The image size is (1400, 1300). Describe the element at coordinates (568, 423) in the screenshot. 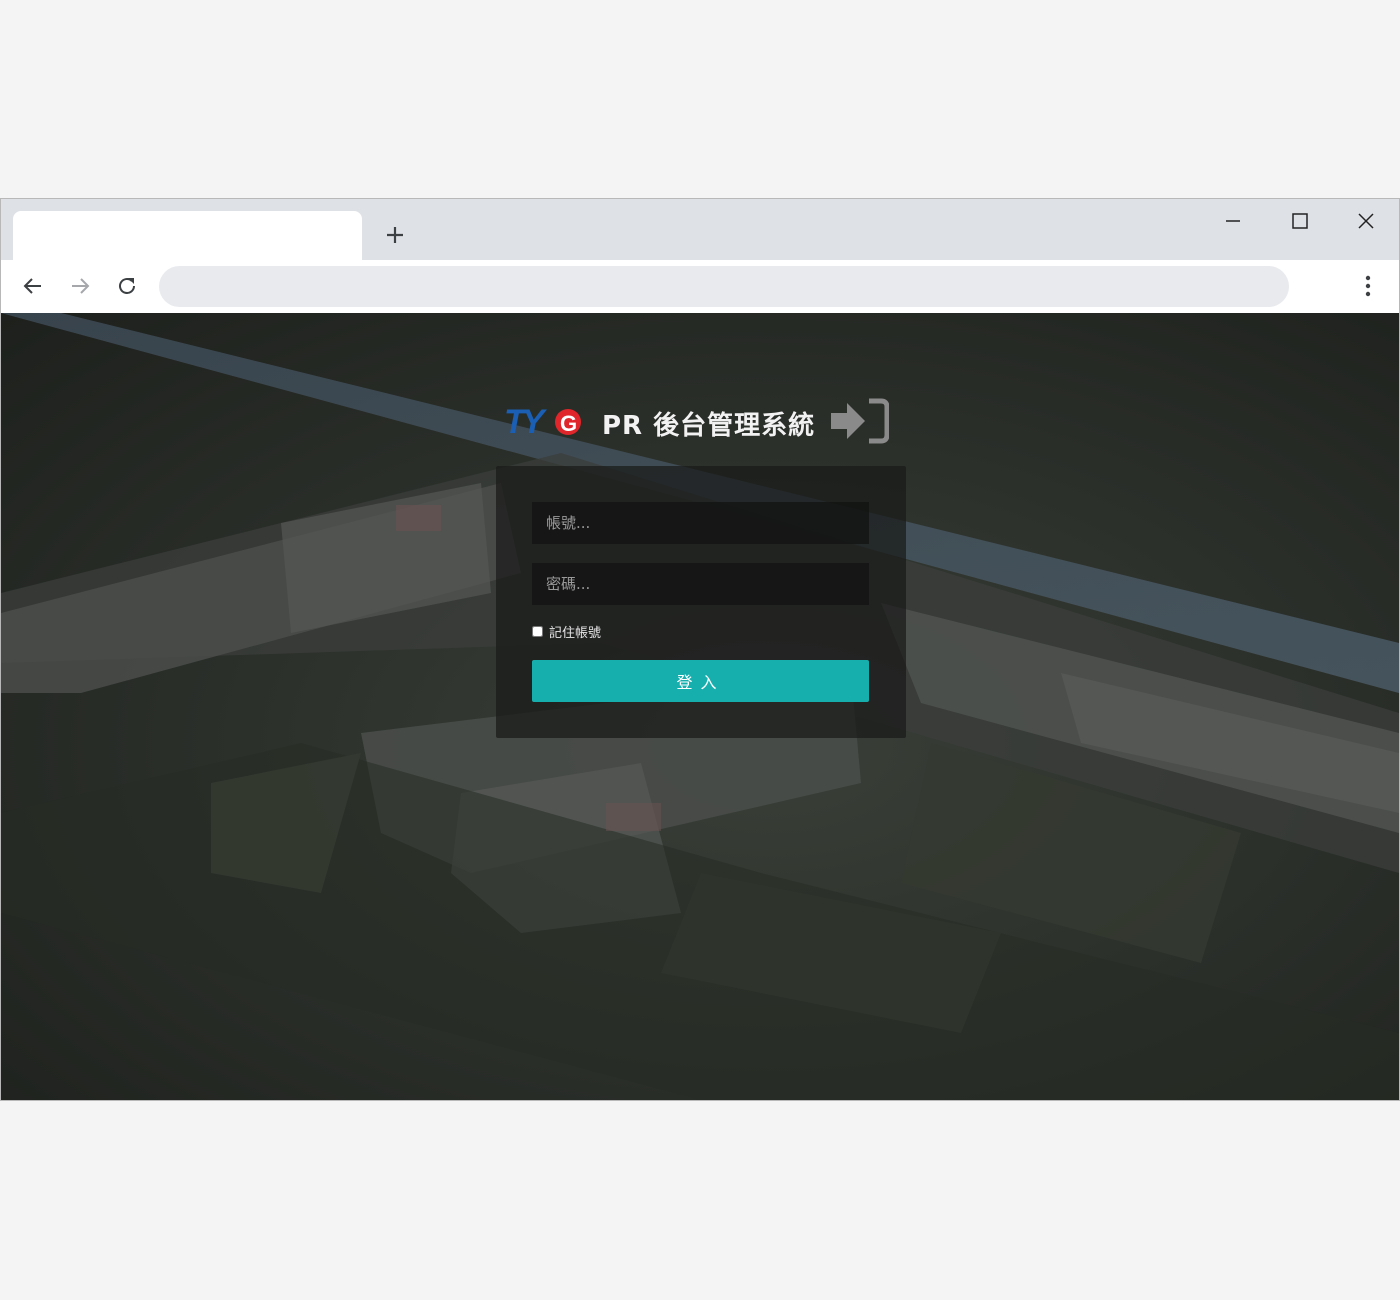

I see `svg-text: G` at that location.